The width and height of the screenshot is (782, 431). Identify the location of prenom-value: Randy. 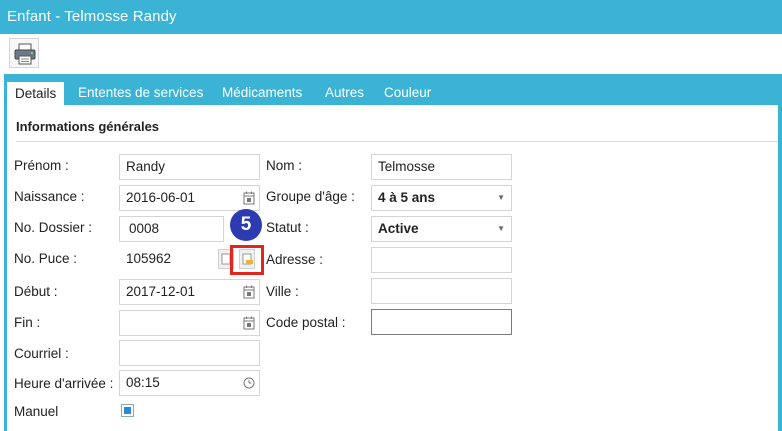
(146, 166).